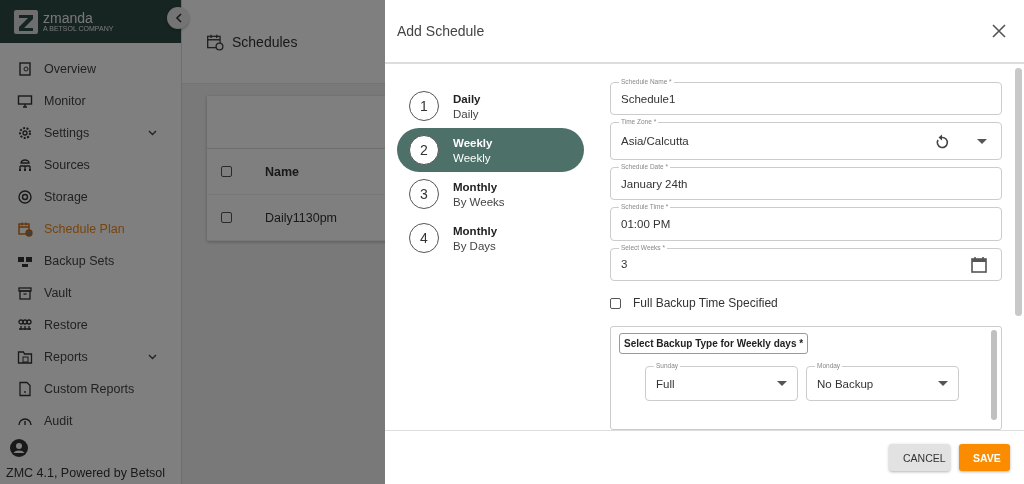 Image resolution: width=1024 pixels, height=484 pixels. Describe the element at coordinates (25, 325) in the screenshot. I see `people-icon` at that location.